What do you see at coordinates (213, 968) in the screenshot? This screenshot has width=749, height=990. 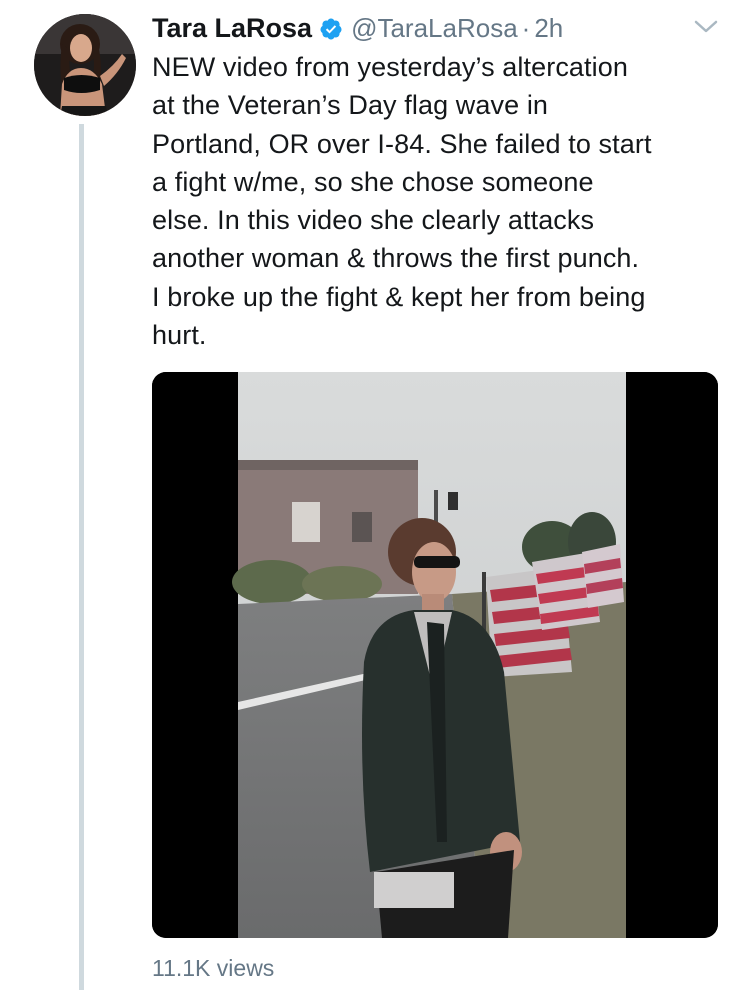 I see `view-count: 11.1K views` at bounding box center [213, 968].